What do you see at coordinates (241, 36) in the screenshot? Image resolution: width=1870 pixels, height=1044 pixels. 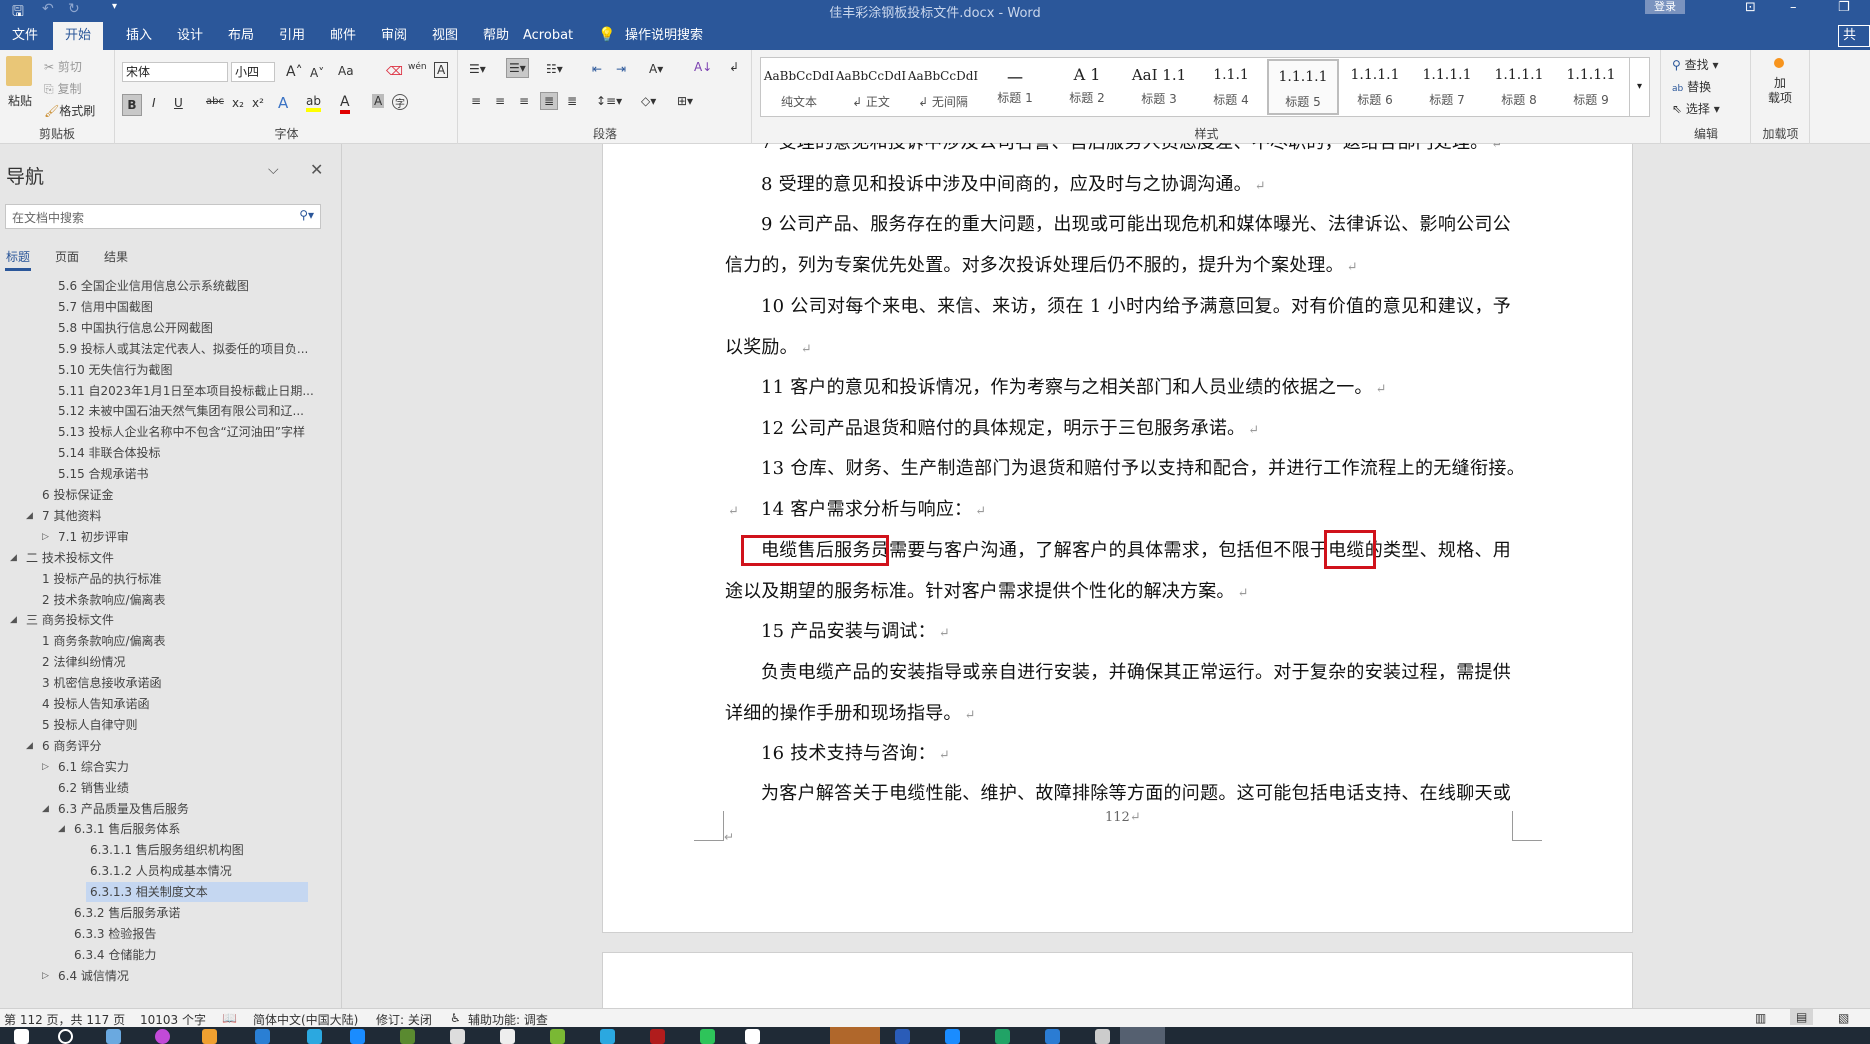 I see `tab-layout: 布局` at bounding box center [241, 36].